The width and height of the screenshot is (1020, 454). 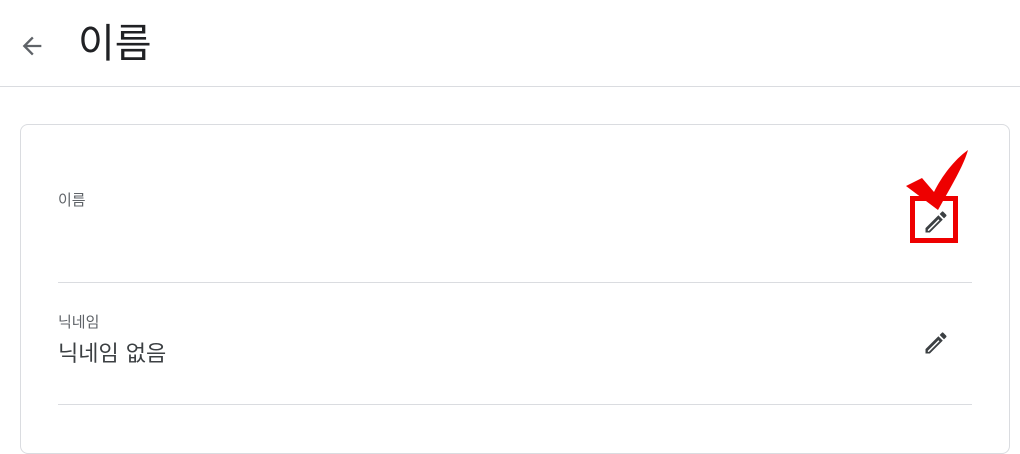 I want to click on arrow-back-icon, so click(x=32, y=46).